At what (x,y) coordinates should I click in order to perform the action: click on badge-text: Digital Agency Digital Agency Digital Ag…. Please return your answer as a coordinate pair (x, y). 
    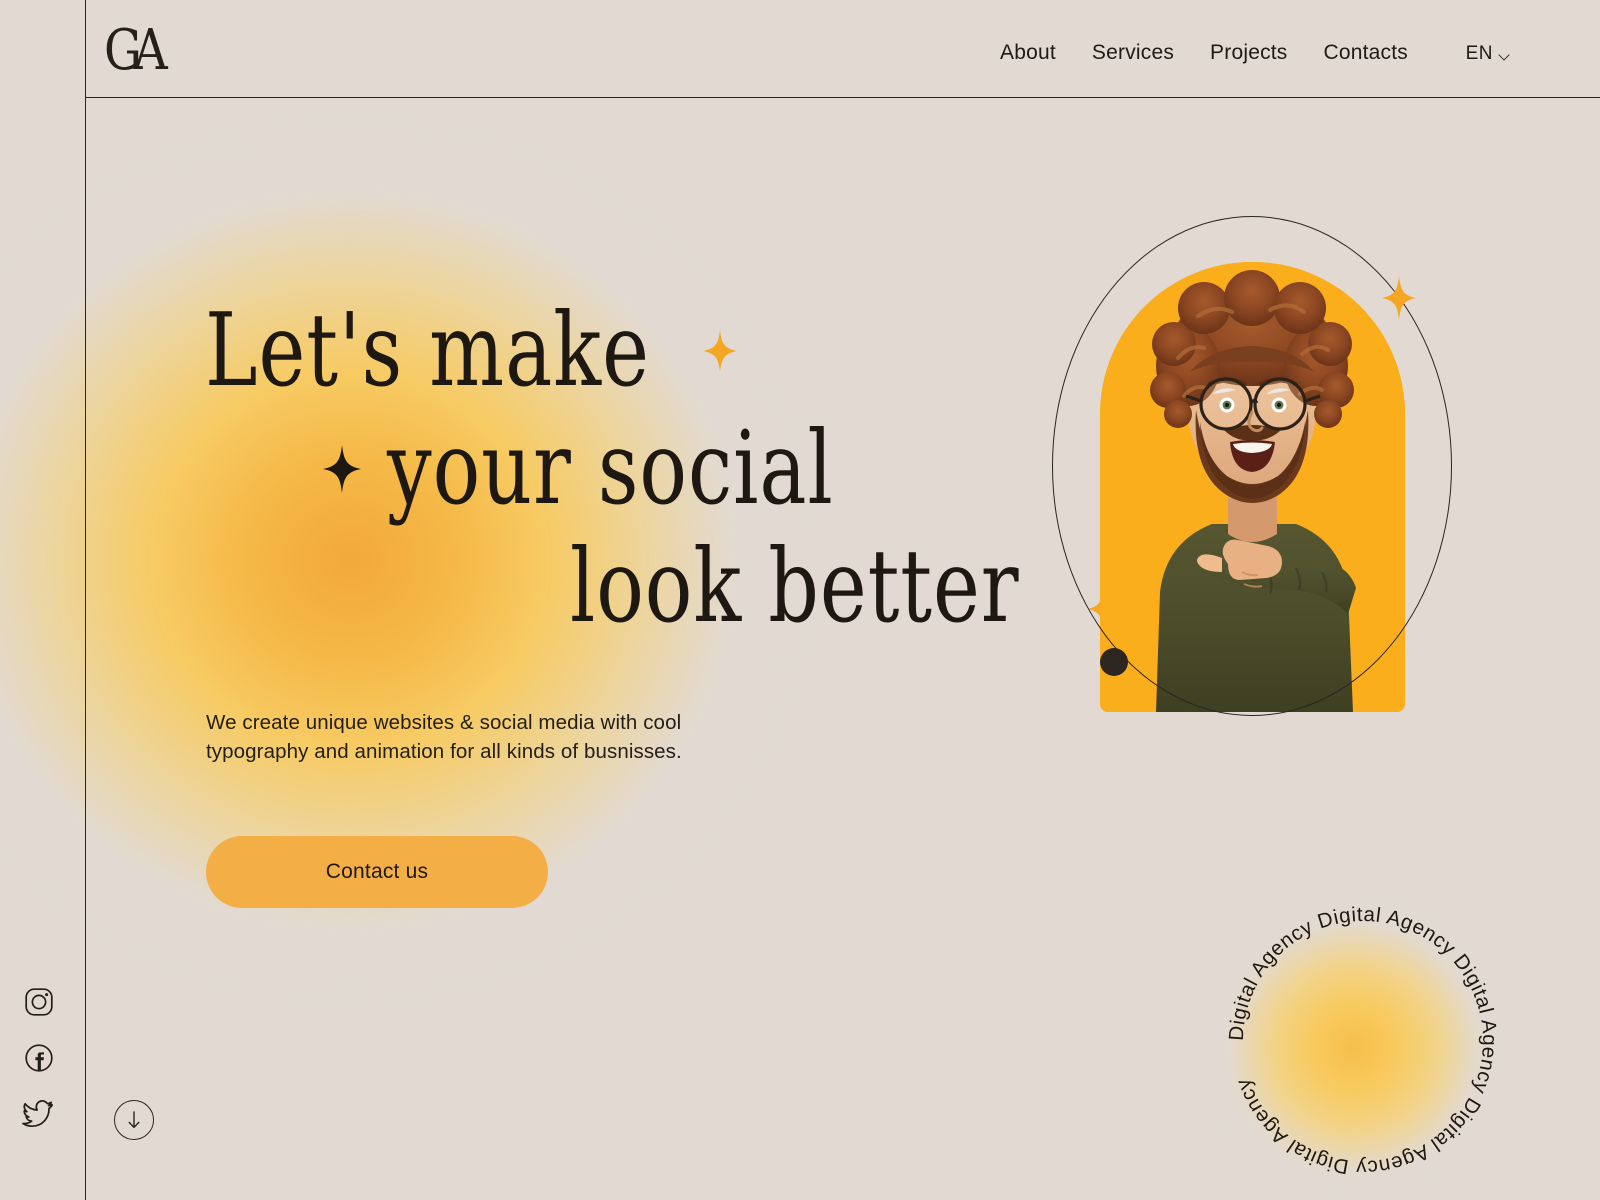
    Looking at the image, I should click on (1363, 1041).